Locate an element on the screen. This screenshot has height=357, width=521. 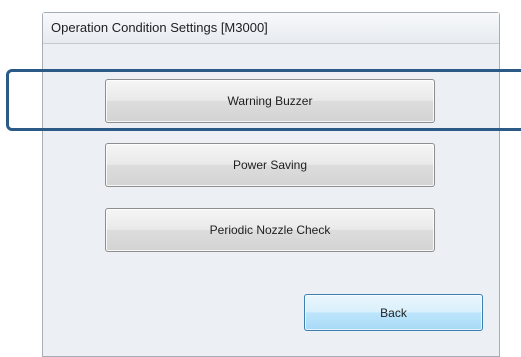
power-saving-button: Power Saving is located at coordinates (270, 165).